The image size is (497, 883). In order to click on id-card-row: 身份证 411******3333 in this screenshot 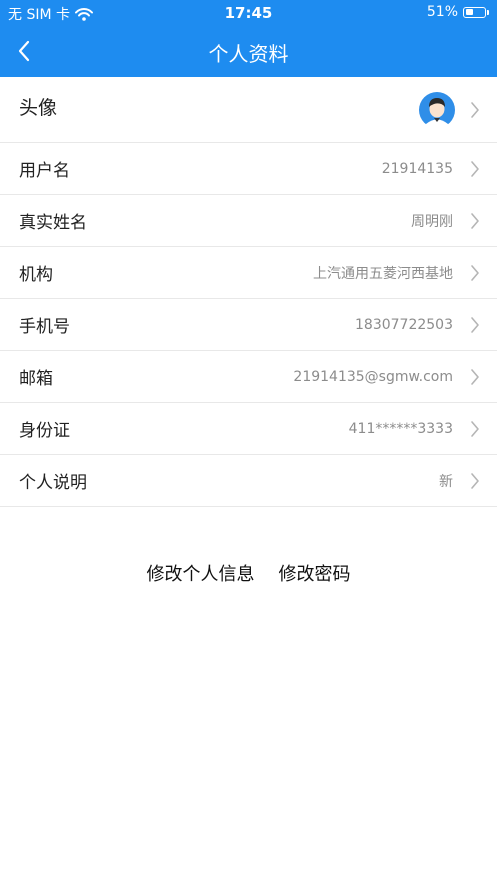, I will do `click(248, 429)`.